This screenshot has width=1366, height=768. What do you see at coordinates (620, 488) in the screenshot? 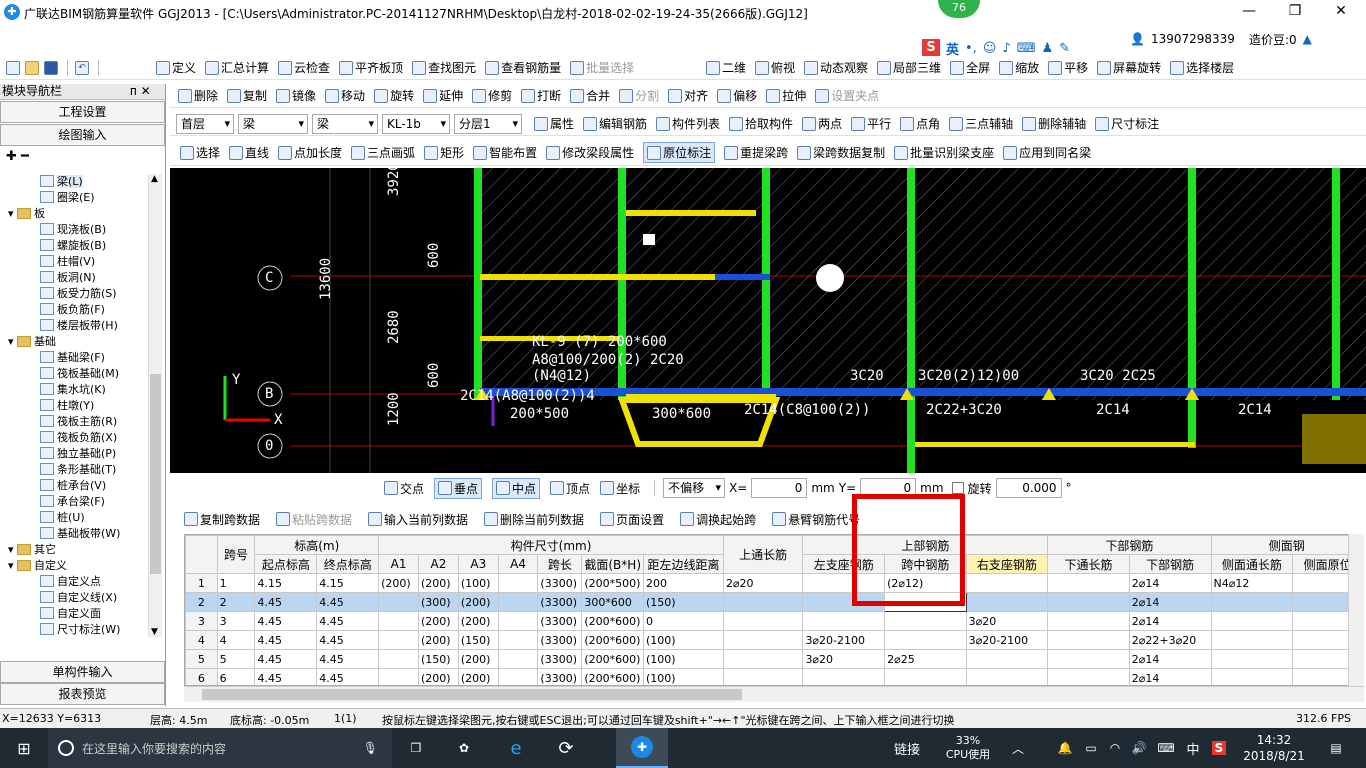
I see `snap-4: 坐标` at bounding box center [620, 488].